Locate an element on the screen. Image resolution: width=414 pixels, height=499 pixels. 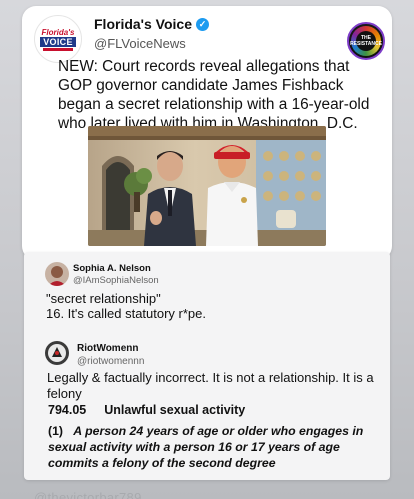
resistance-logo: THE RESISTANCE is located at coordinates (366, 41).